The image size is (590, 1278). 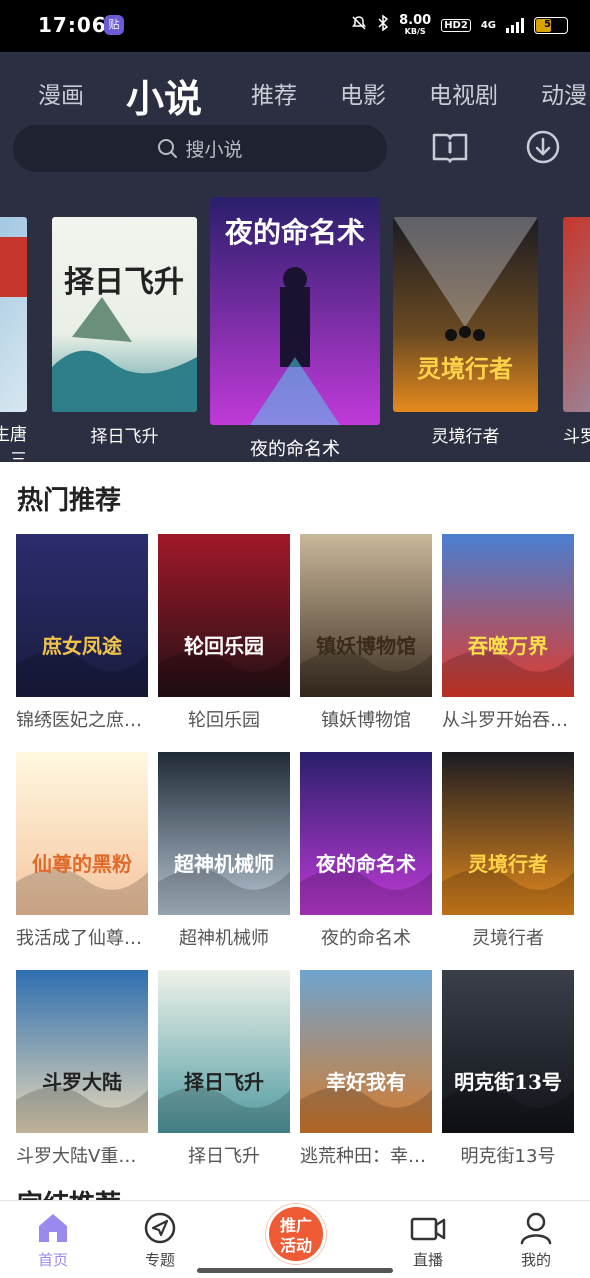 What do you see at coordinates (164, 95) in the screenshot?
I see `tab-novels: 小说` at bounding box center [164, 95].